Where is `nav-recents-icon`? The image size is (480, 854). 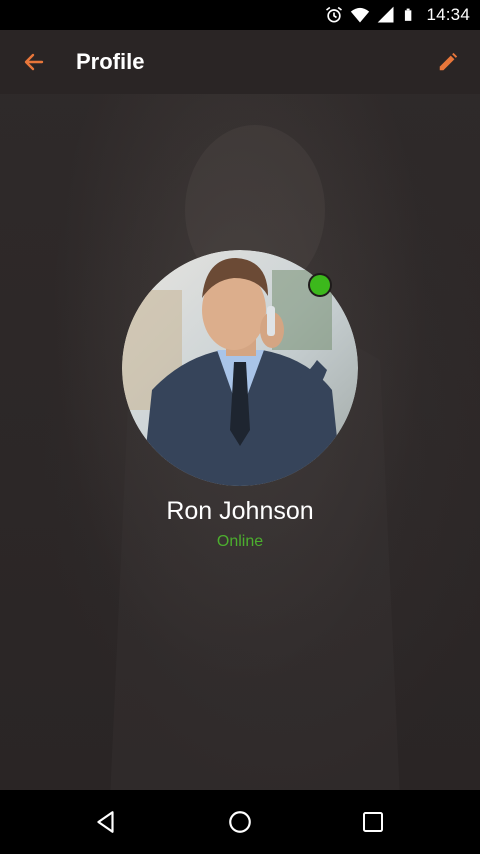
nav-recents-icon is located at coordinates (373, 822).